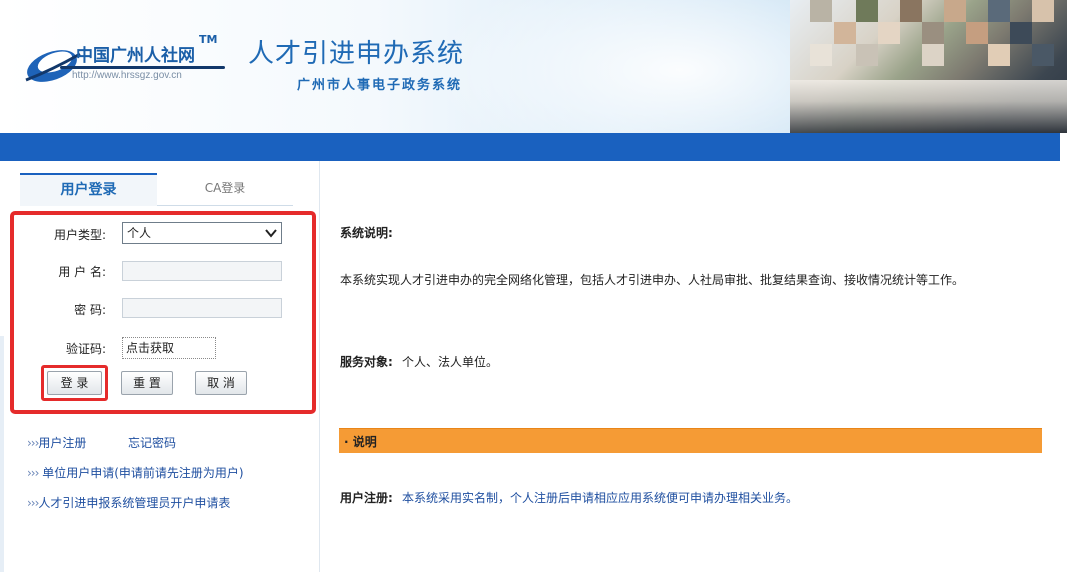 Image resolution: width=1067 pixels, height=572 pixels. I want to click on service-target-label: 服务对象:, so click(366, 362).